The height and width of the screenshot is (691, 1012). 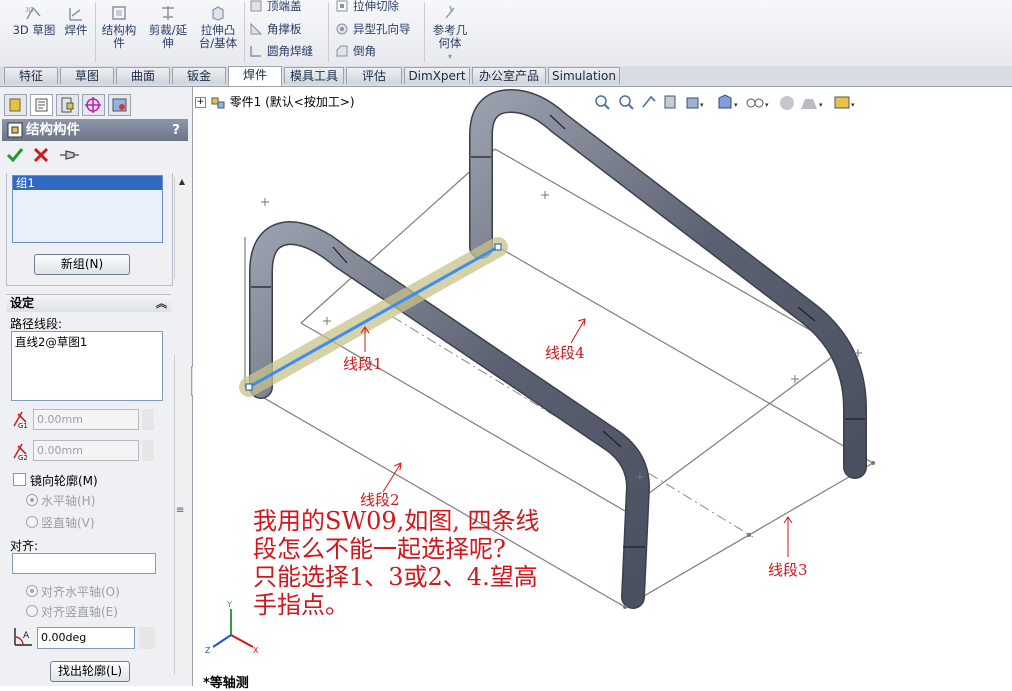 I want to click on configuration-manager-tab, so click(x=67, y=105).